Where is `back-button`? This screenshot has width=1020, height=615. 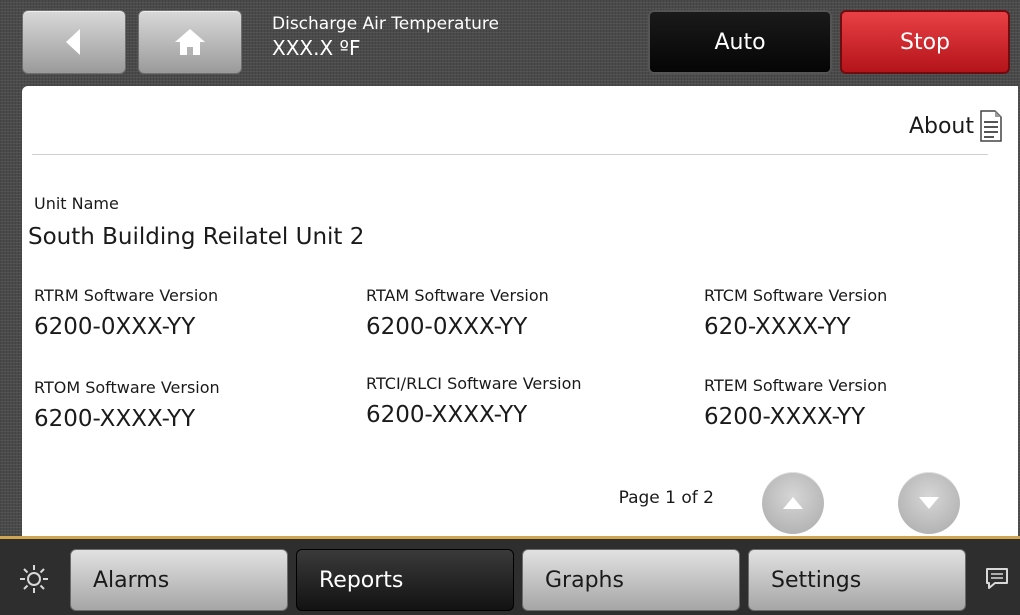
back-button is located at coordinates (74, 42).